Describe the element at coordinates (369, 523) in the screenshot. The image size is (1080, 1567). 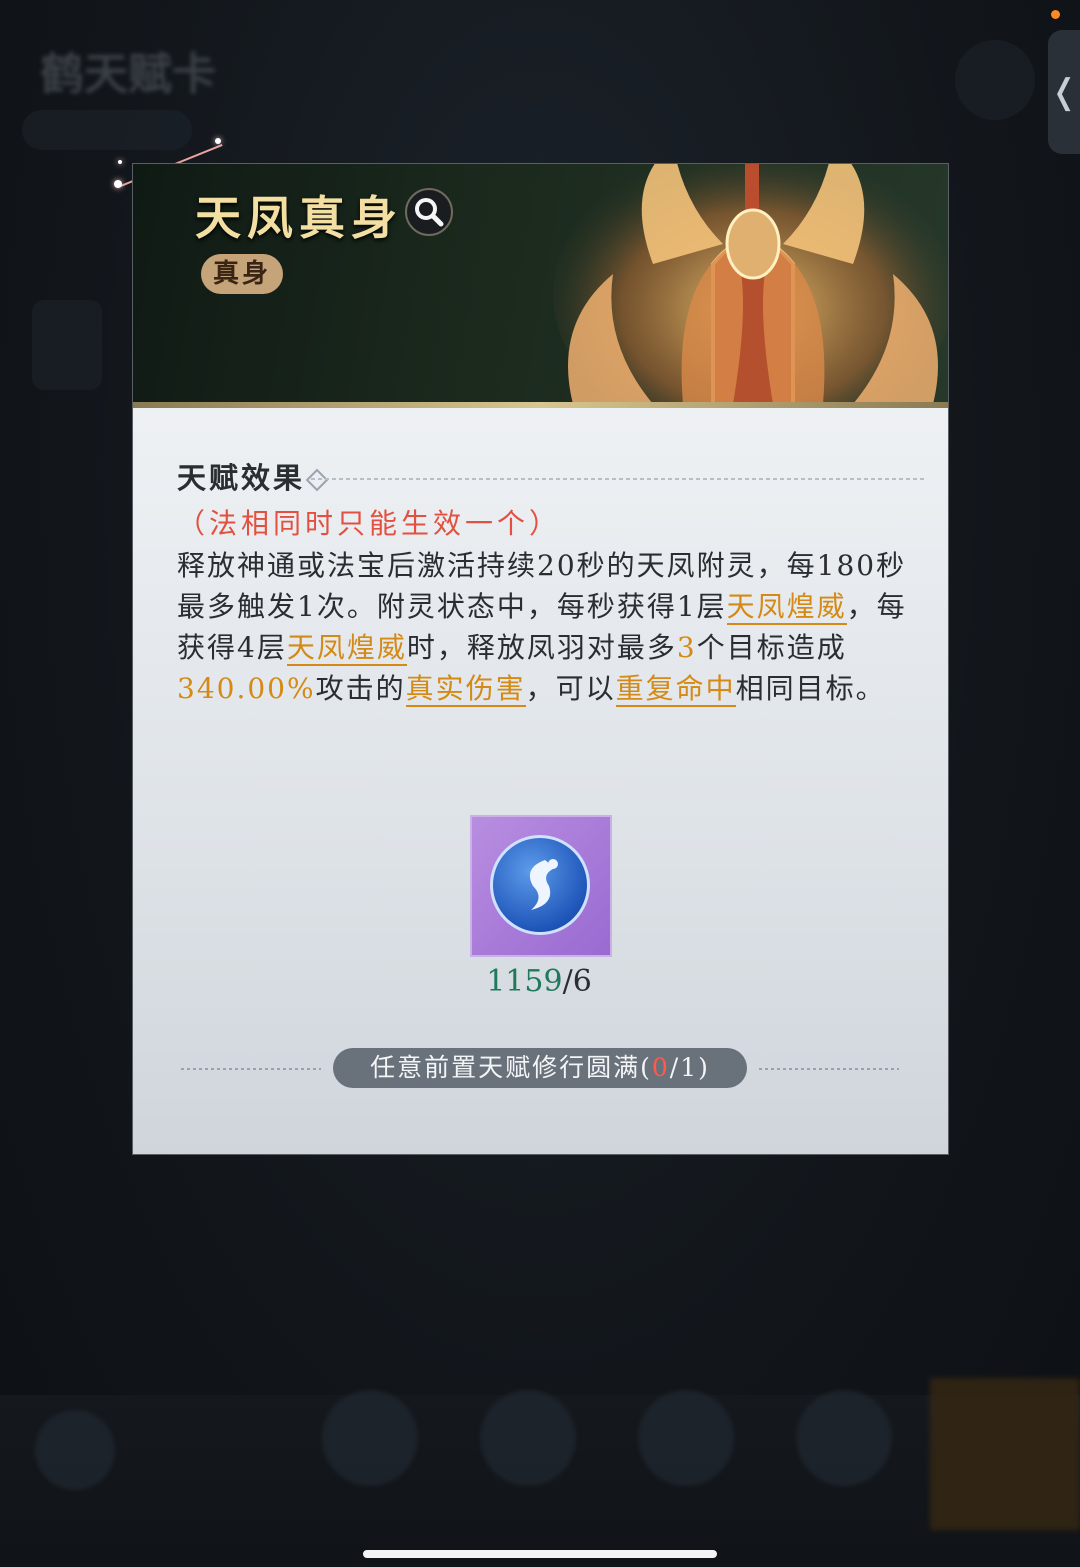
I see `exclusive-note: （法相同时只能生效一个）` at that location.